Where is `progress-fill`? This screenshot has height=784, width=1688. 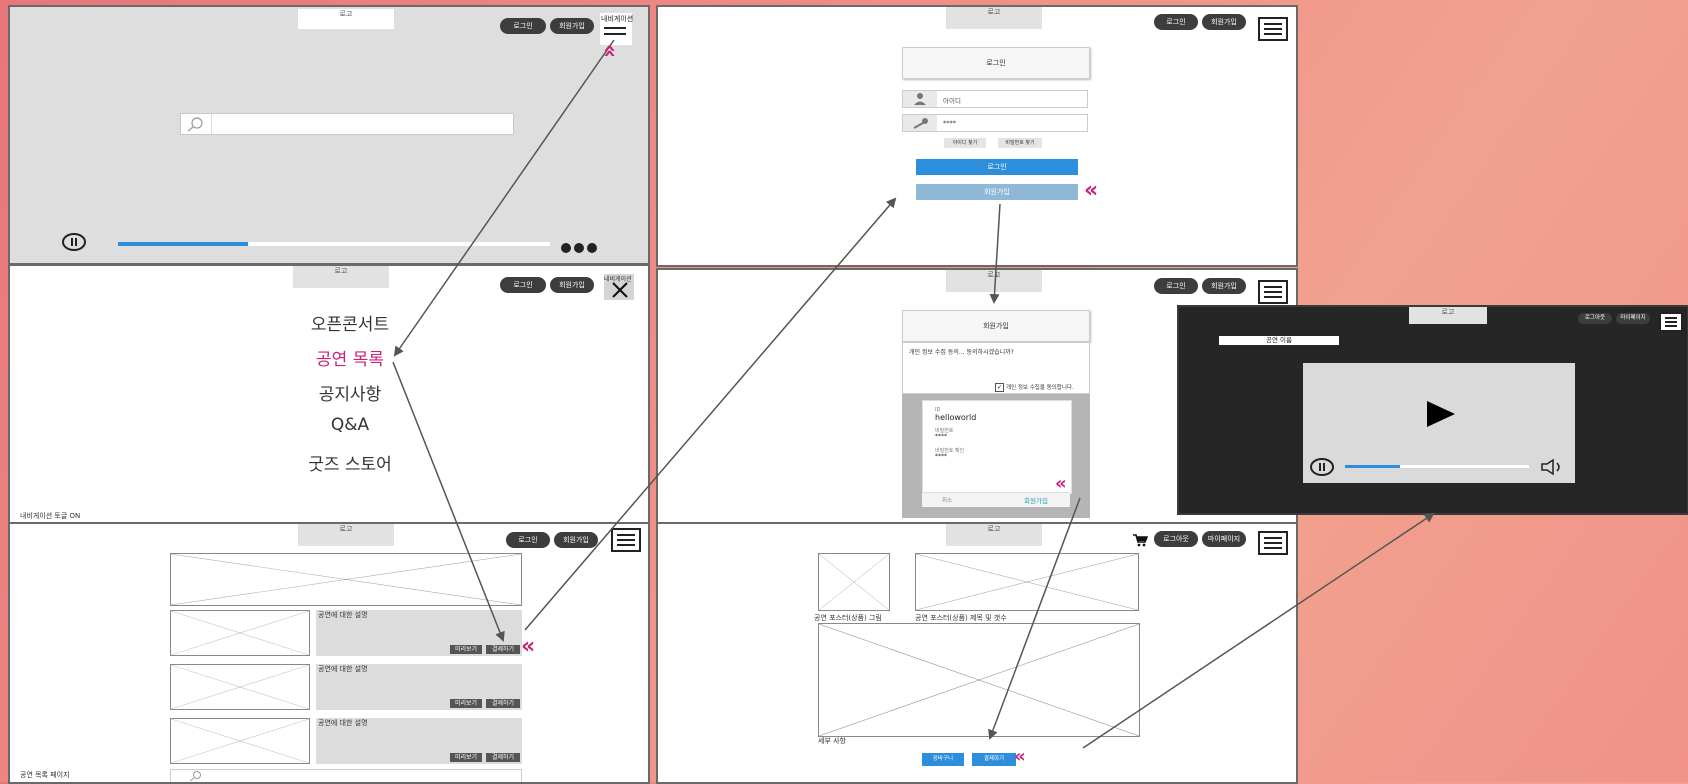 progress-fill is located at coordinates (183, 244).